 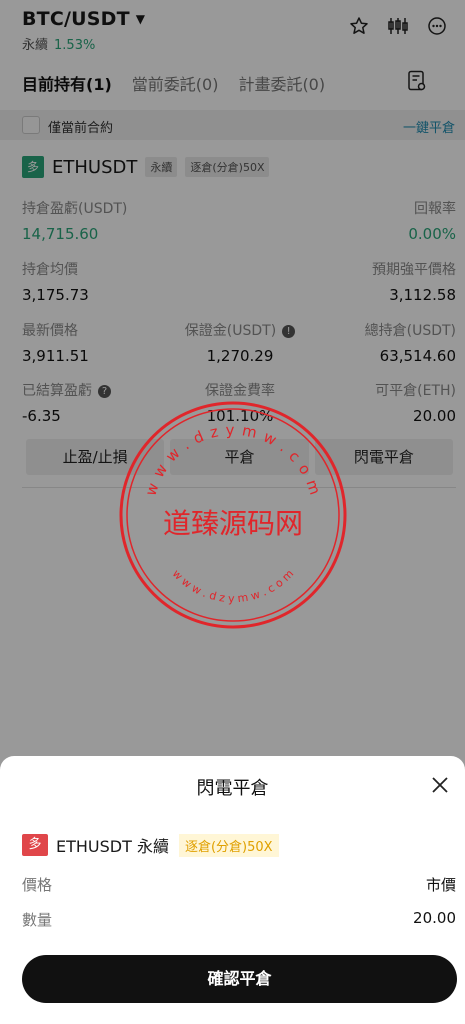 What do you see at coordinates (434, 918) in the screenshot?
I see `qty-value: 20.00` at bounding box center [434, 918].